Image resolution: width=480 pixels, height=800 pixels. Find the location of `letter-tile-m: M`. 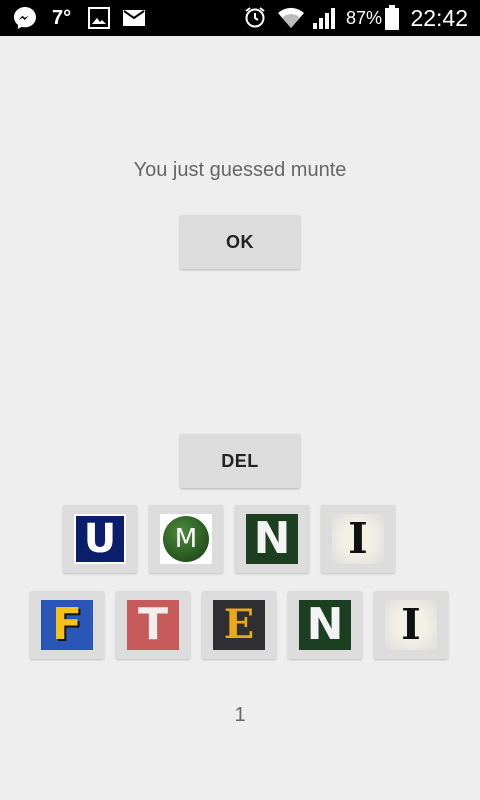

letter-tile-m: M is located at coordinates (186, 539).